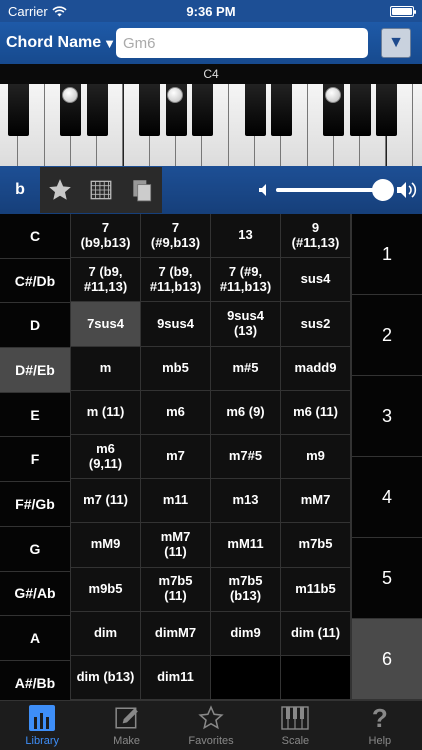 This screenshot has height=750, width=422. I want to click on chord-type-cell: dim11, so click(176, 678).